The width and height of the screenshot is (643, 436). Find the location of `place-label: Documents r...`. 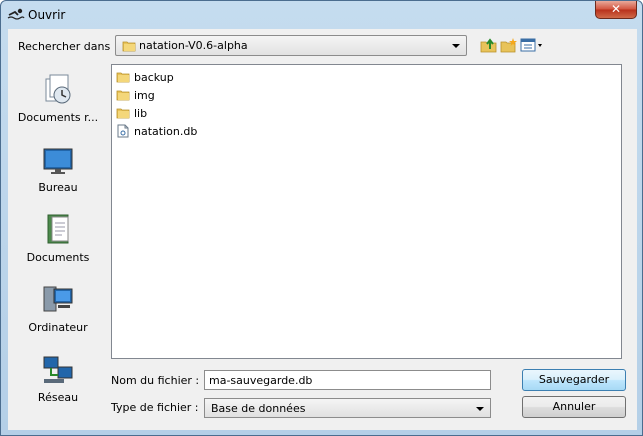

place-label: Documents r... is located at coordinates (58, 117).